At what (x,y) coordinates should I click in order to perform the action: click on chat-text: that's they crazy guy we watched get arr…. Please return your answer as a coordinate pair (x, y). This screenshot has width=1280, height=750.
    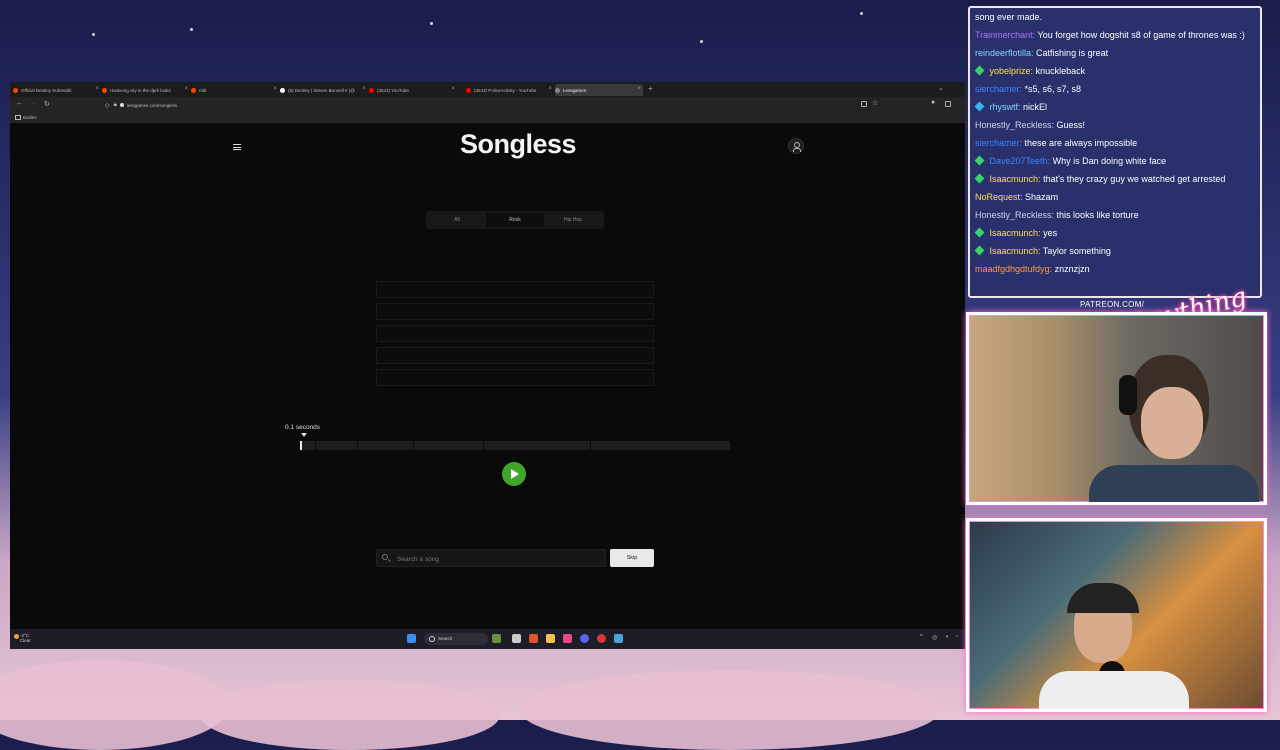
    Looking at the image, I should click on (1134, 179).